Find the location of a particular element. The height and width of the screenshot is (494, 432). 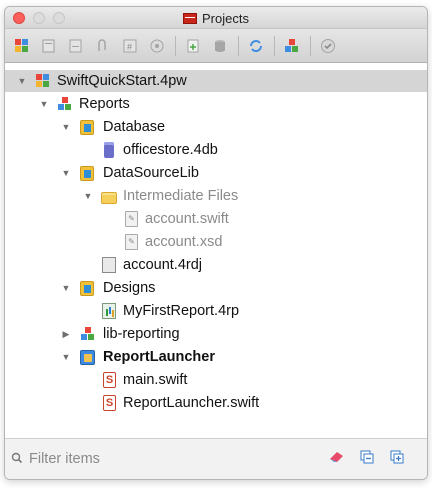

filter-bar is located at coordinates (216, 459).